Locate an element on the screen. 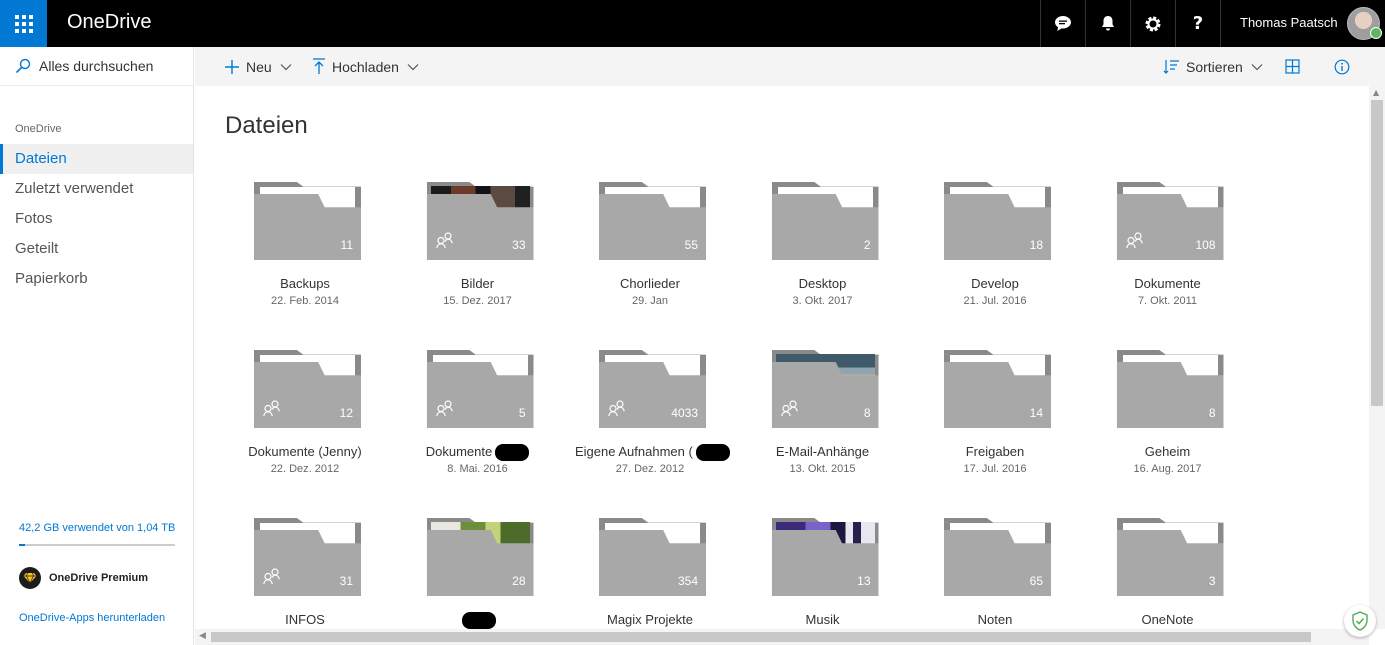 This screenshot has height=645, width=1385. folder-name: OneNote is located at coordinates (1168, 619).